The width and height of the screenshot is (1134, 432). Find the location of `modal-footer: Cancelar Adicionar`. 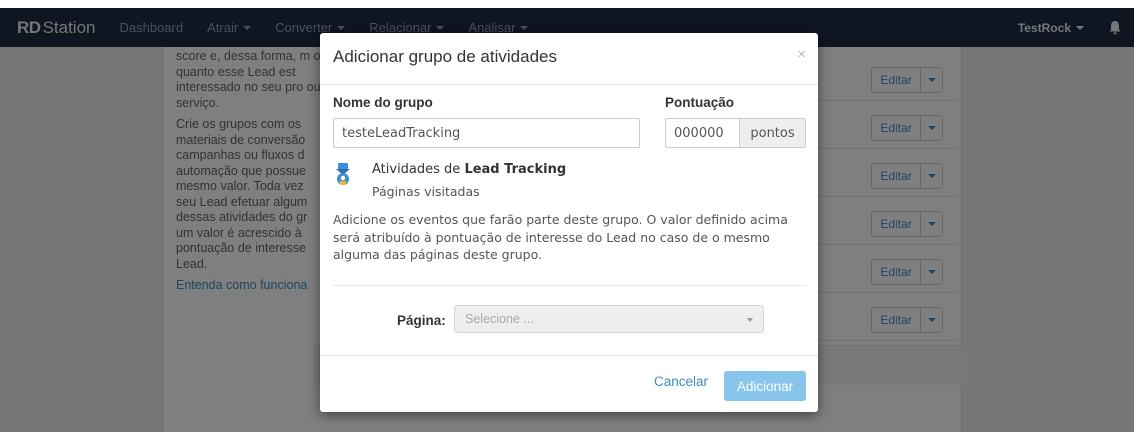

modal-footer: Cancelar Adicionar is located at coordinates (569, 383).